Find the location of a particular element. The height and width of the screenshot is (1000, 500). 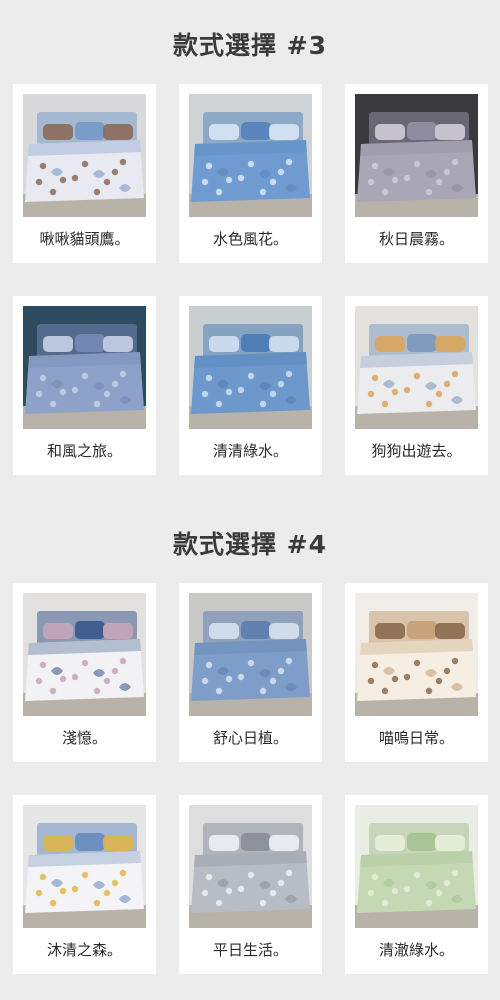

product-name: 沐清之森。 is located at coordinates (84, 950).